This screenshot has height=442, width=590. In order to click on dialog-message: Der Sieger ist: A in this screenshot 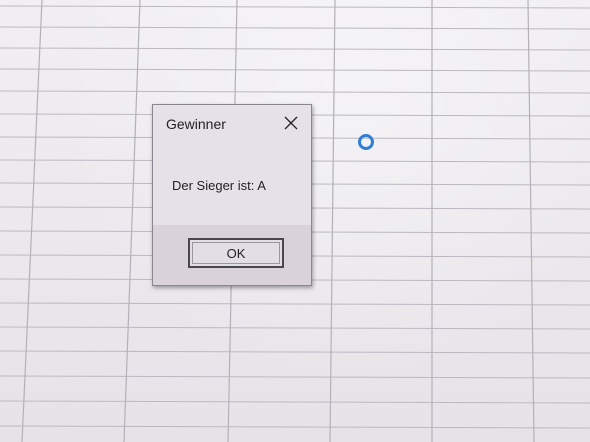, I will do `click(219, 185)`.